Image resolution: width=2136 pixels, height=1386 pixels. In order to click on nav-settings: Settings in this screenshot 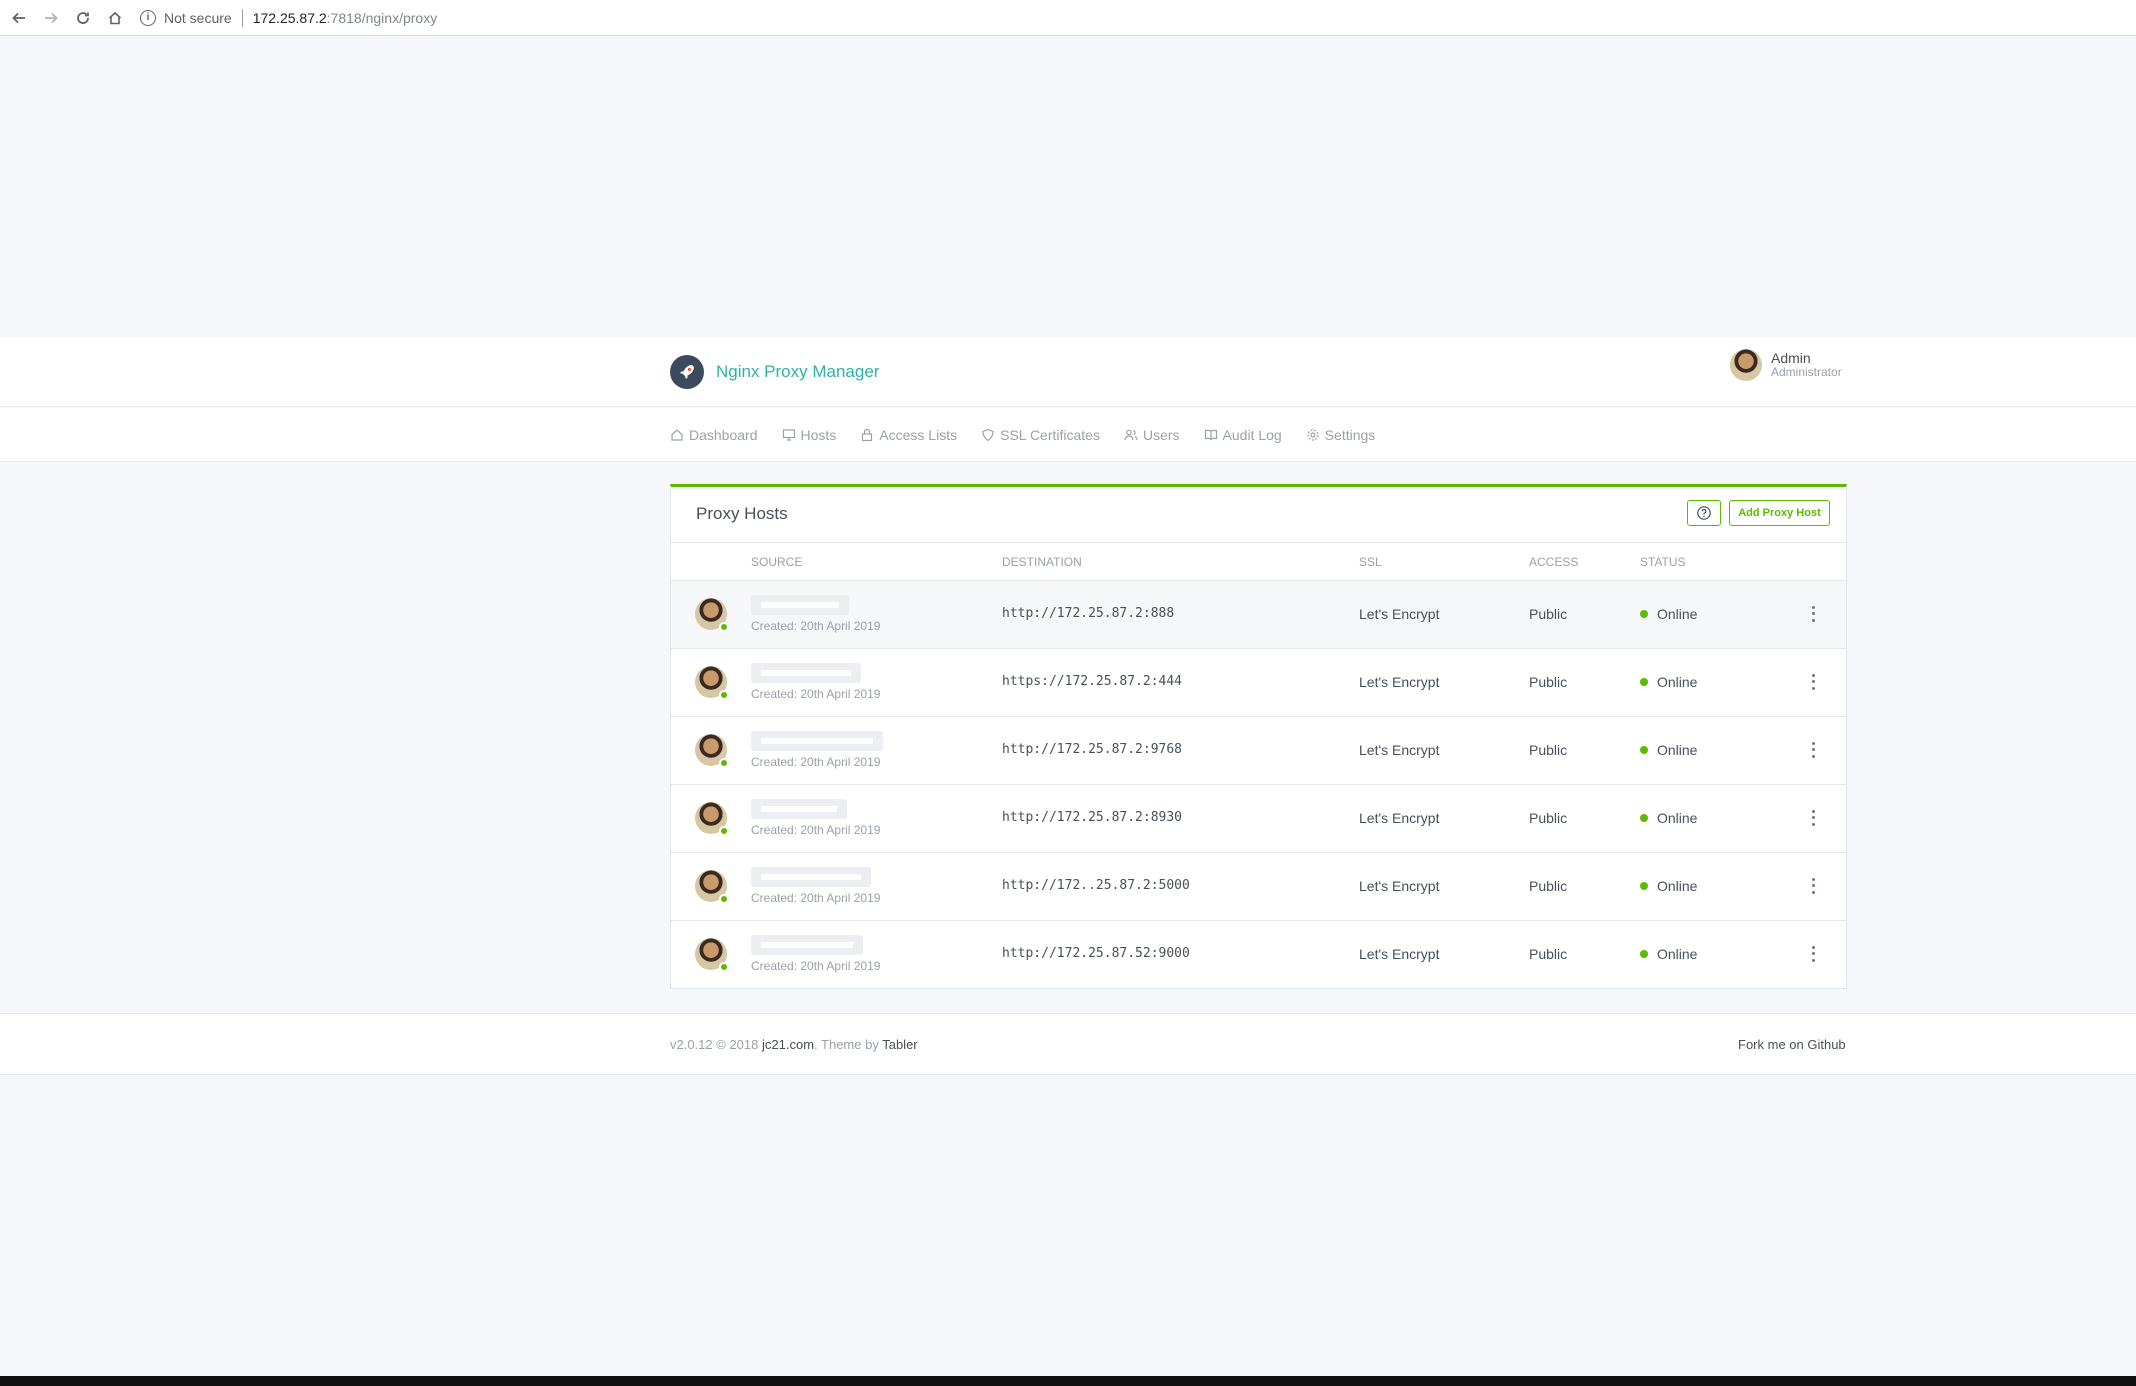, I will do `click(1341, 435)`.